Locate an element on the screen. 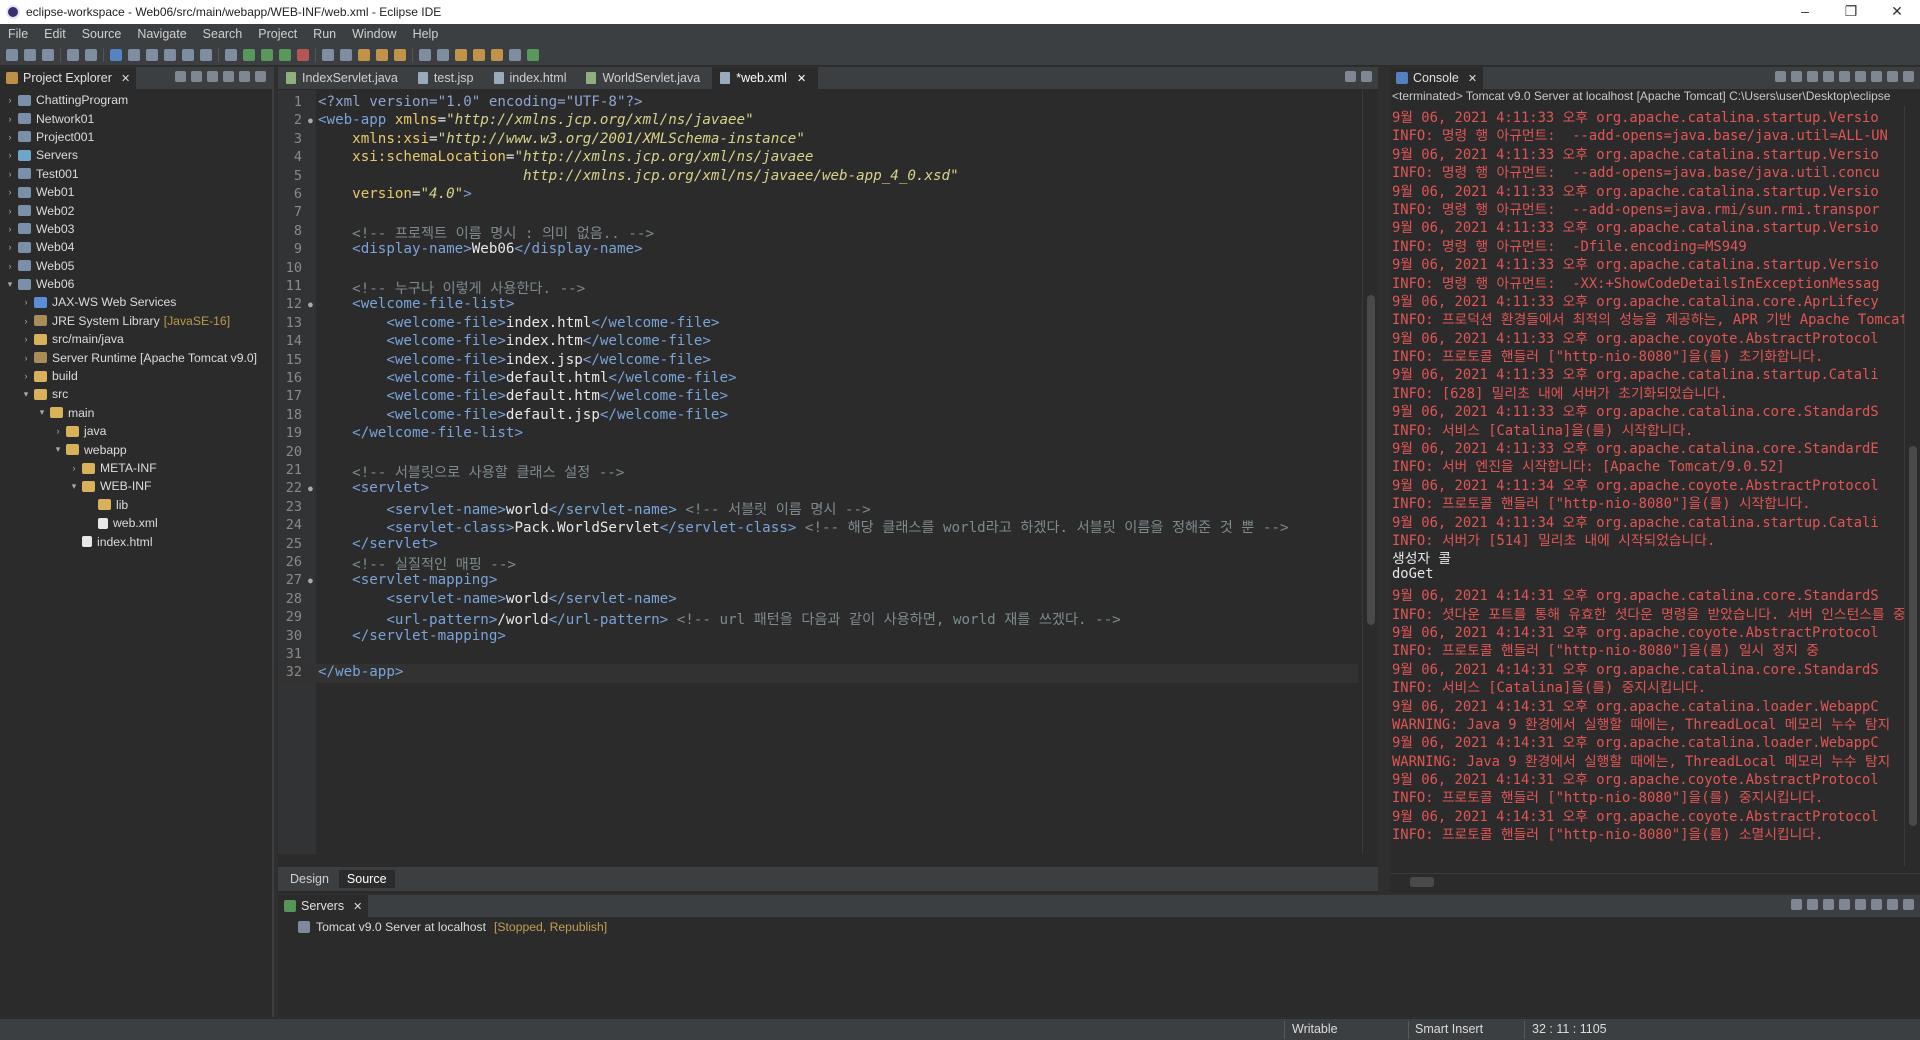 Image resolution: width=1920 pixels, height=1040 pixels. console-vertical-scrollbar is located at coordinates (1912, 486).